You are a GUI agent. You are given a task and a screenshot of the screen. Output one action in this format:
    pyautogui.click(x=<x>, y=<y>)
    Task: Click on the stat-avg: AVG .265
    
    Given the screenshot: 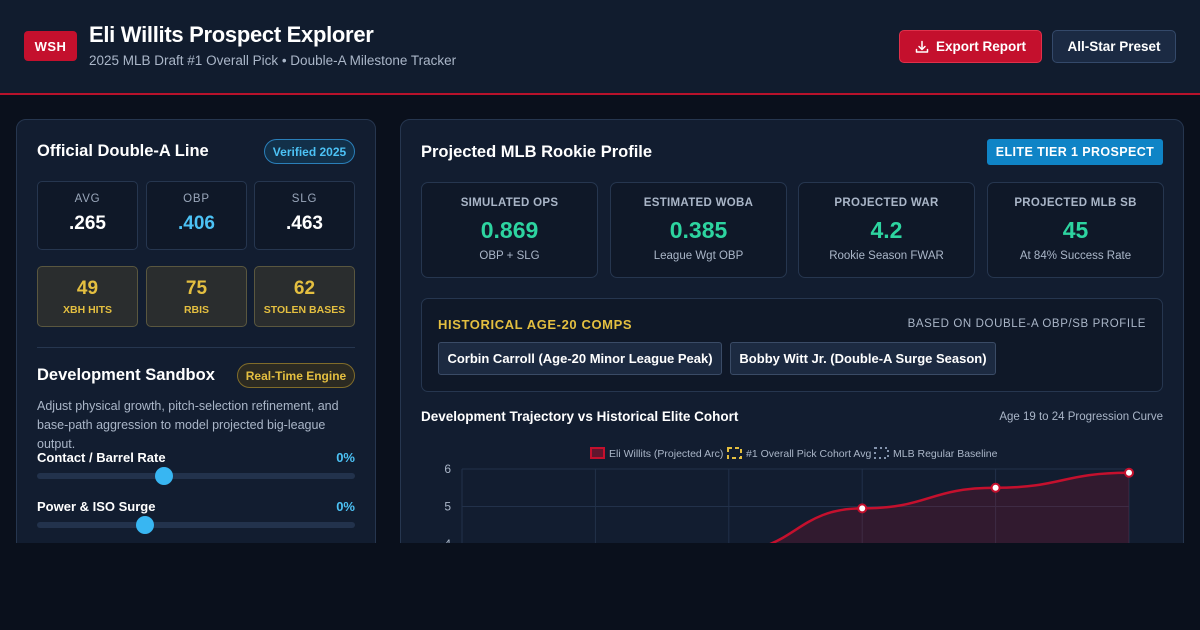 What is the action you would take?
    pyautogui.click(x=87, y=215)
    